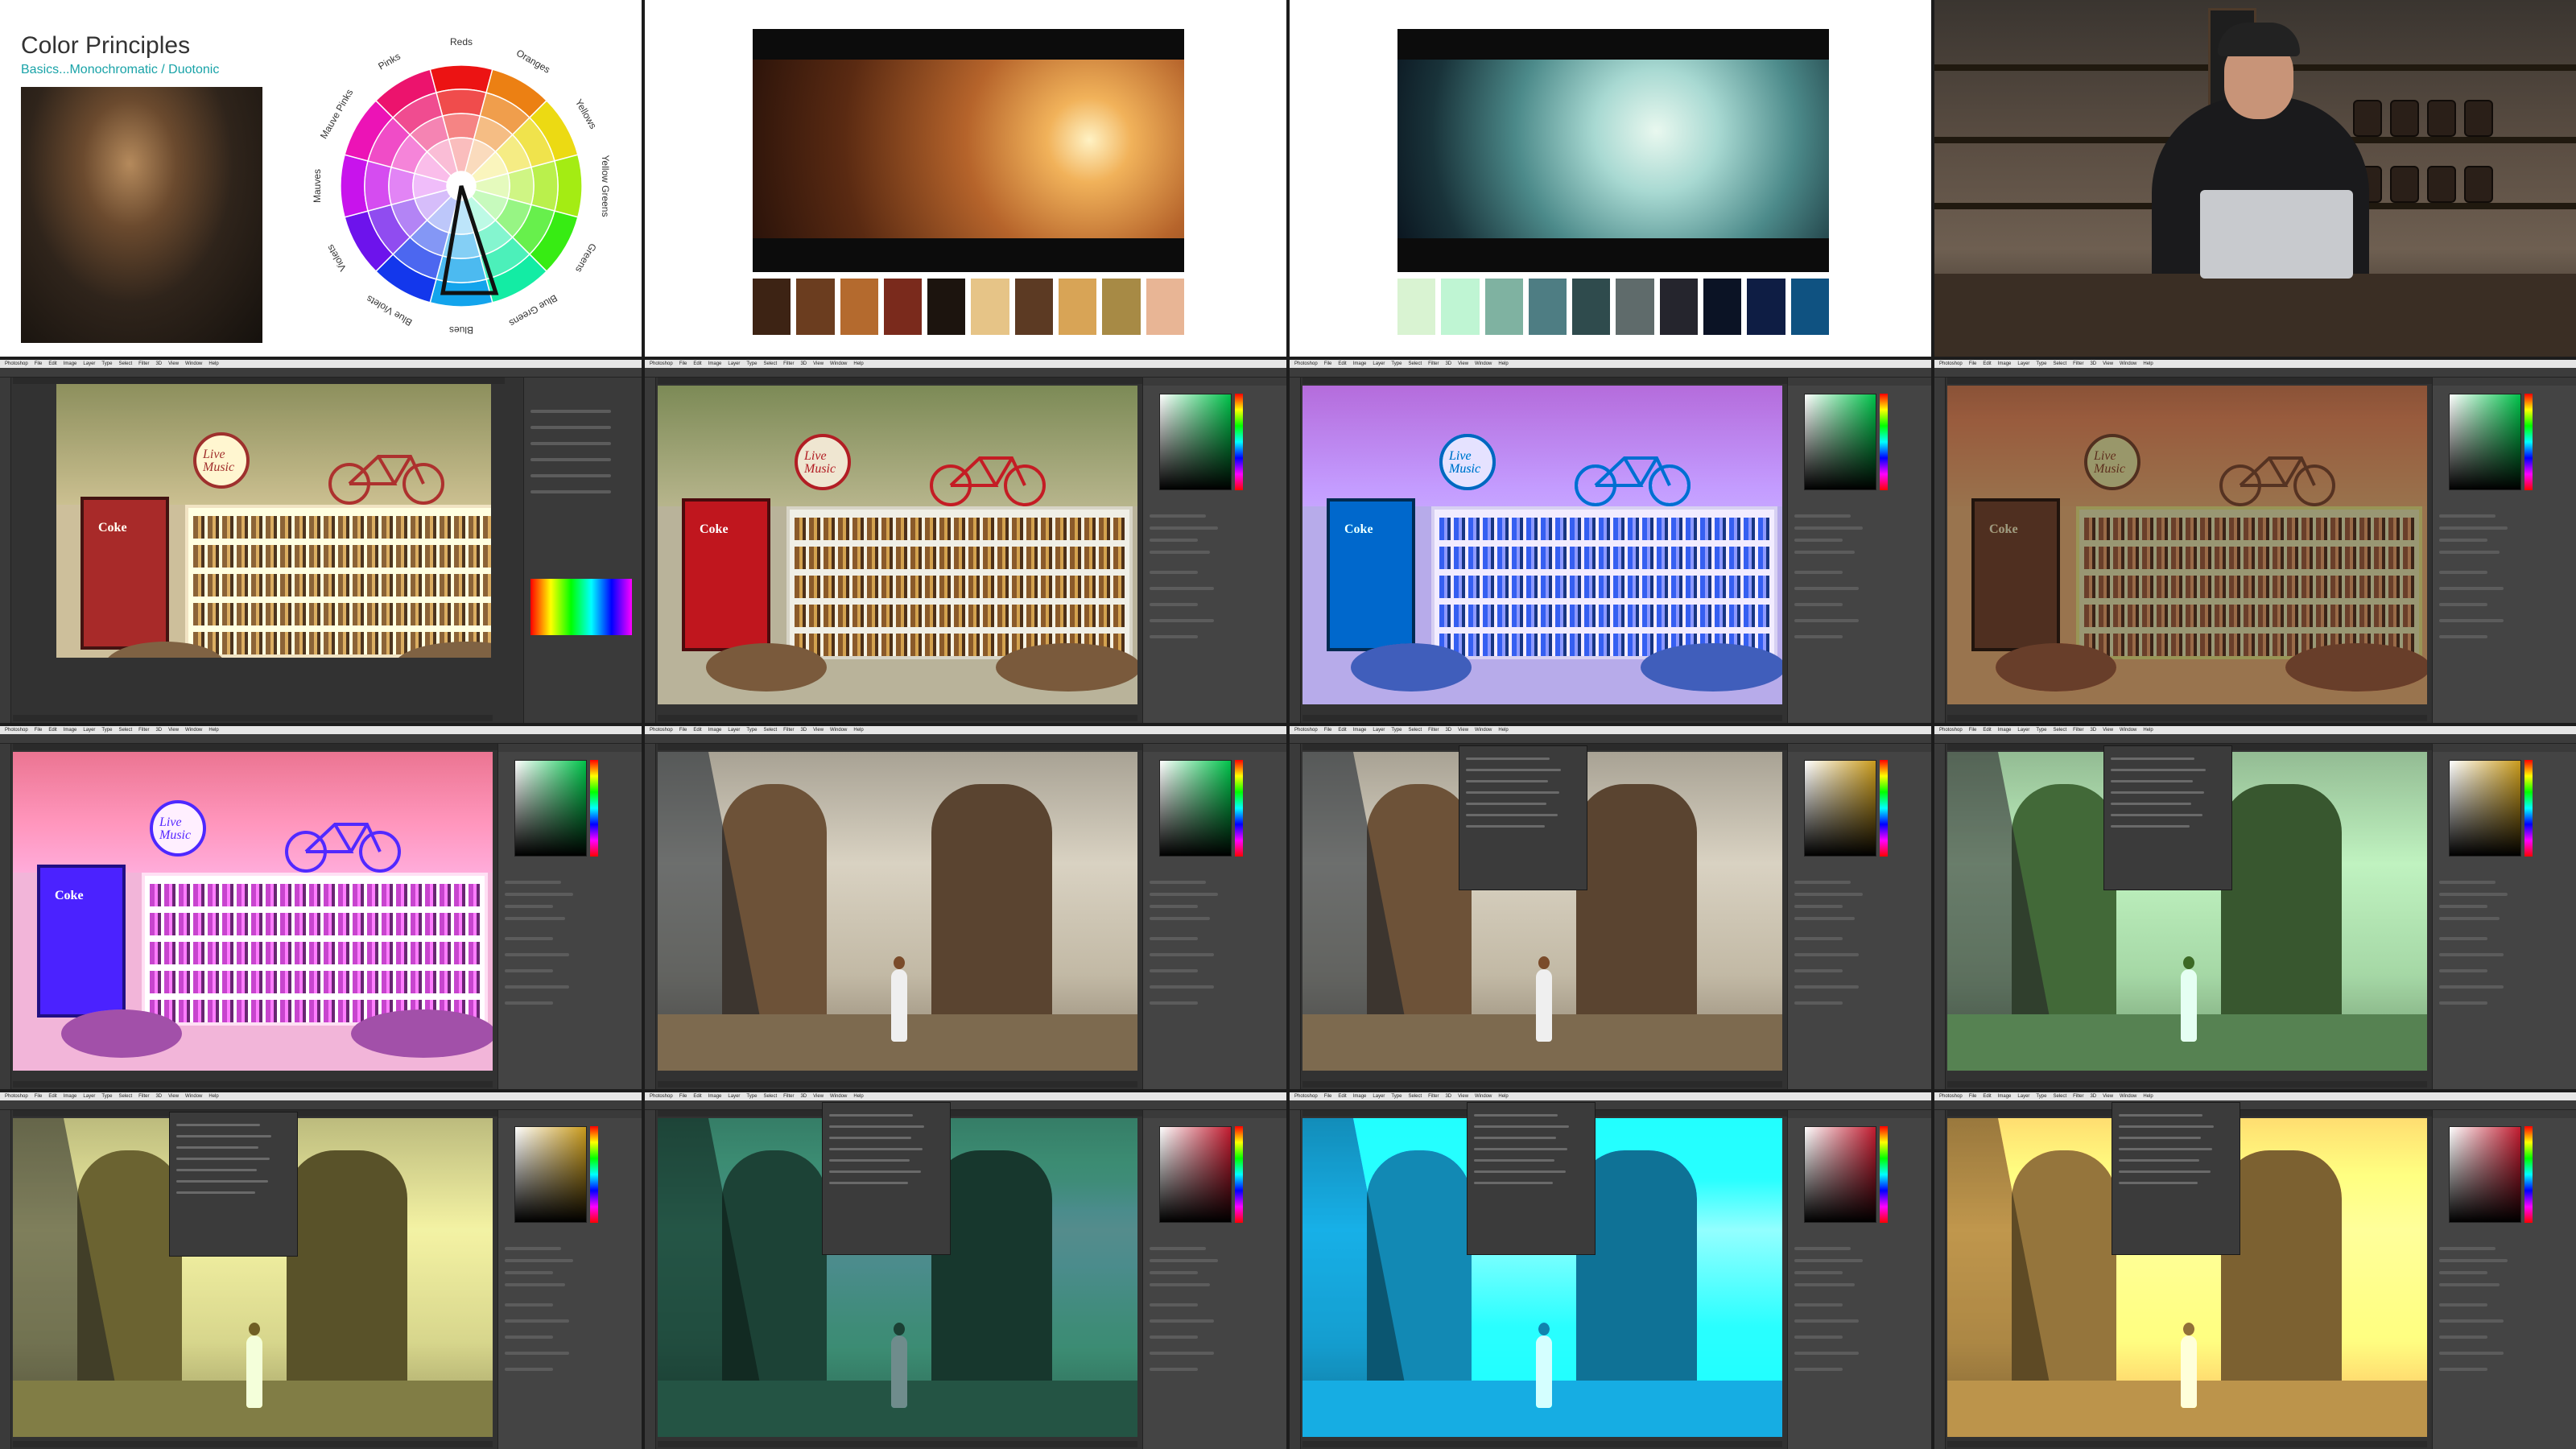 This screenshot has height=1449, width=2576. I want to click on properties-dialog, so click(233, 1184).